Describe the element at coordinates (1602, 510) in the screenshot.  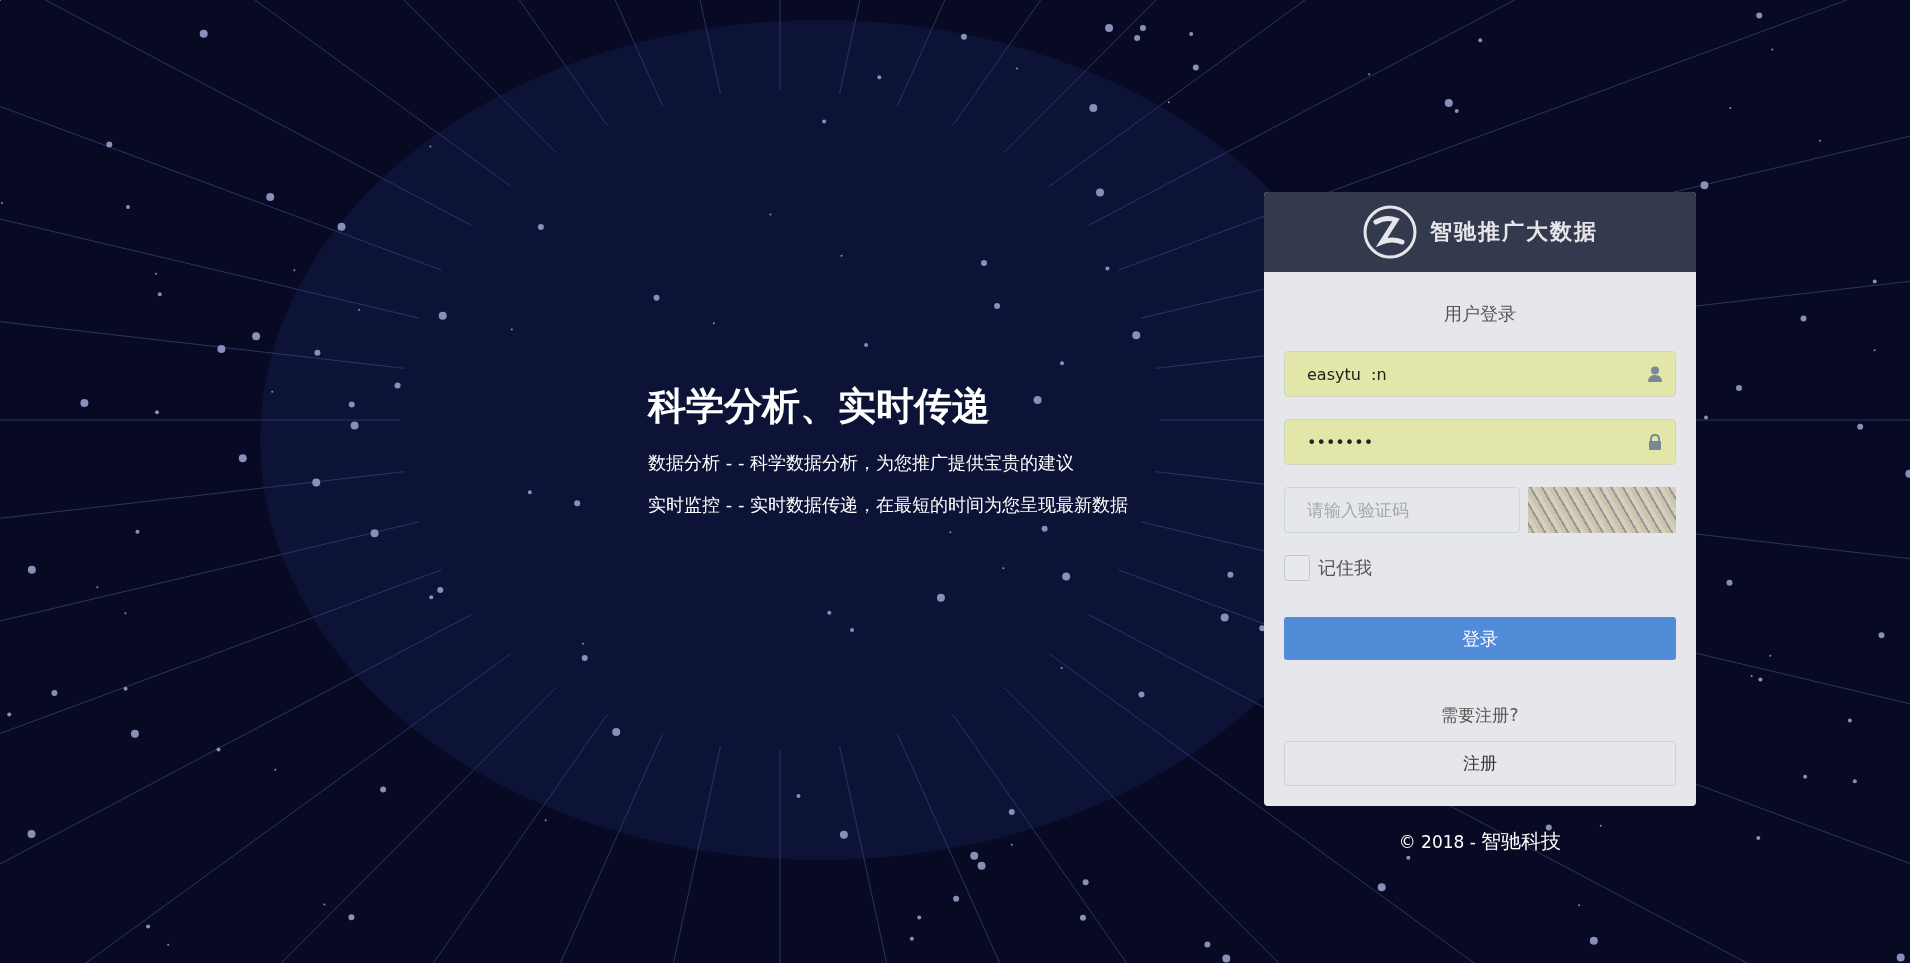
I see `captcha-image` at that location.